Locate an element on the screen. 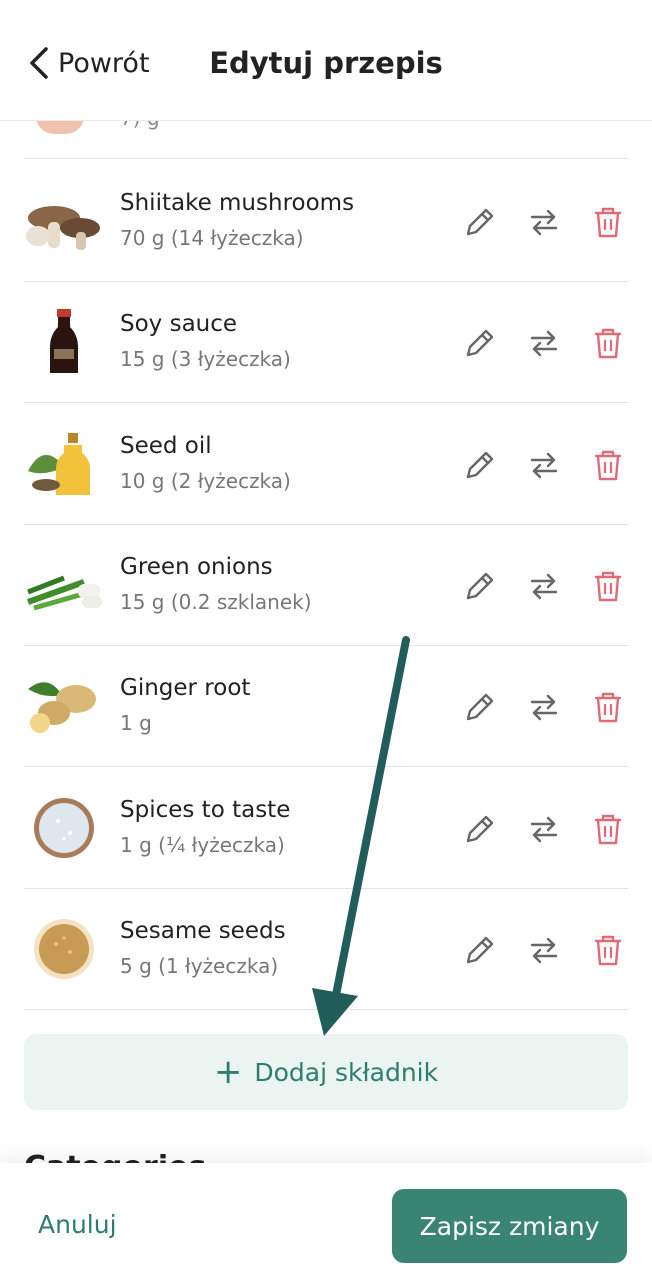 The height and width of the screenshot is (1280, 652). ingredient-quantity: 15 g (3 łyżeczka) is located at coordinates (205, 359).